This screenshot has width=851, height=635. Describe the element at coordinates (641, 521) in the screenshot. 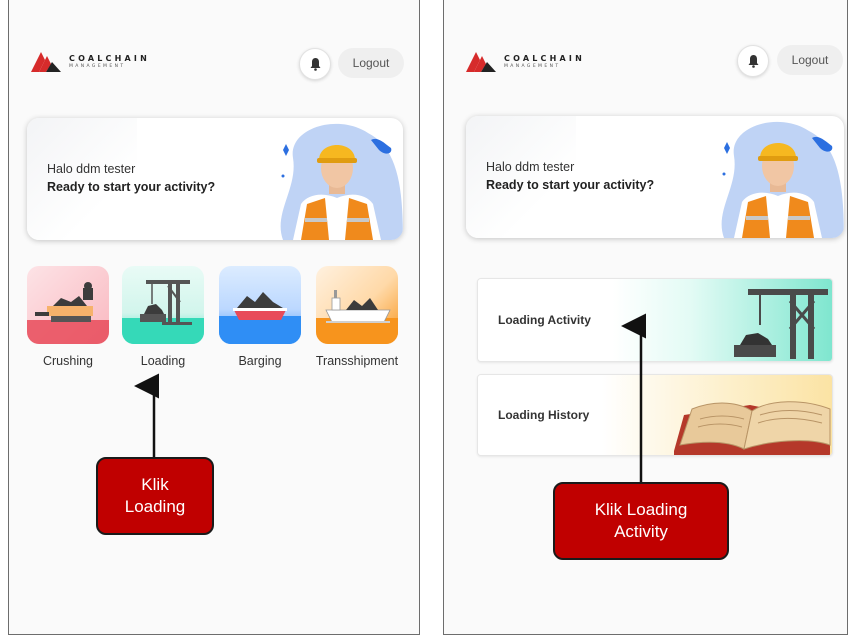

I see `callout-klik-loading-activity: Klik Loading Activity` at that location.